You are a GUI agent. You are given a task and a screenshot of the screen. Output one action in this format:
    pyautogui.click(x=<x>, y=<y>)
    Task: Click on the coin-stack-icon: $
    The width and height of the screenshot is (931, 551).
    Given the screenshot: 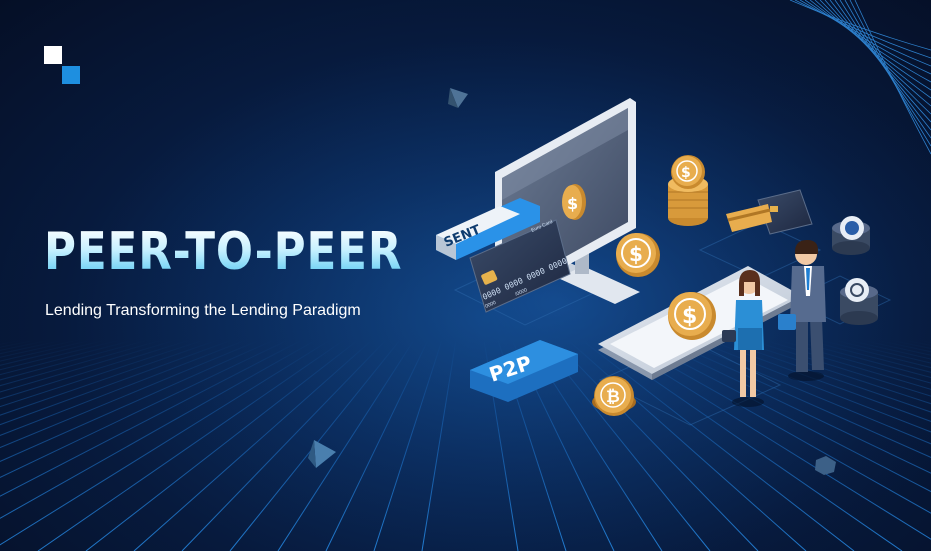 What is the action you would take?
    pyautogui.click(x=688, y=190)
    